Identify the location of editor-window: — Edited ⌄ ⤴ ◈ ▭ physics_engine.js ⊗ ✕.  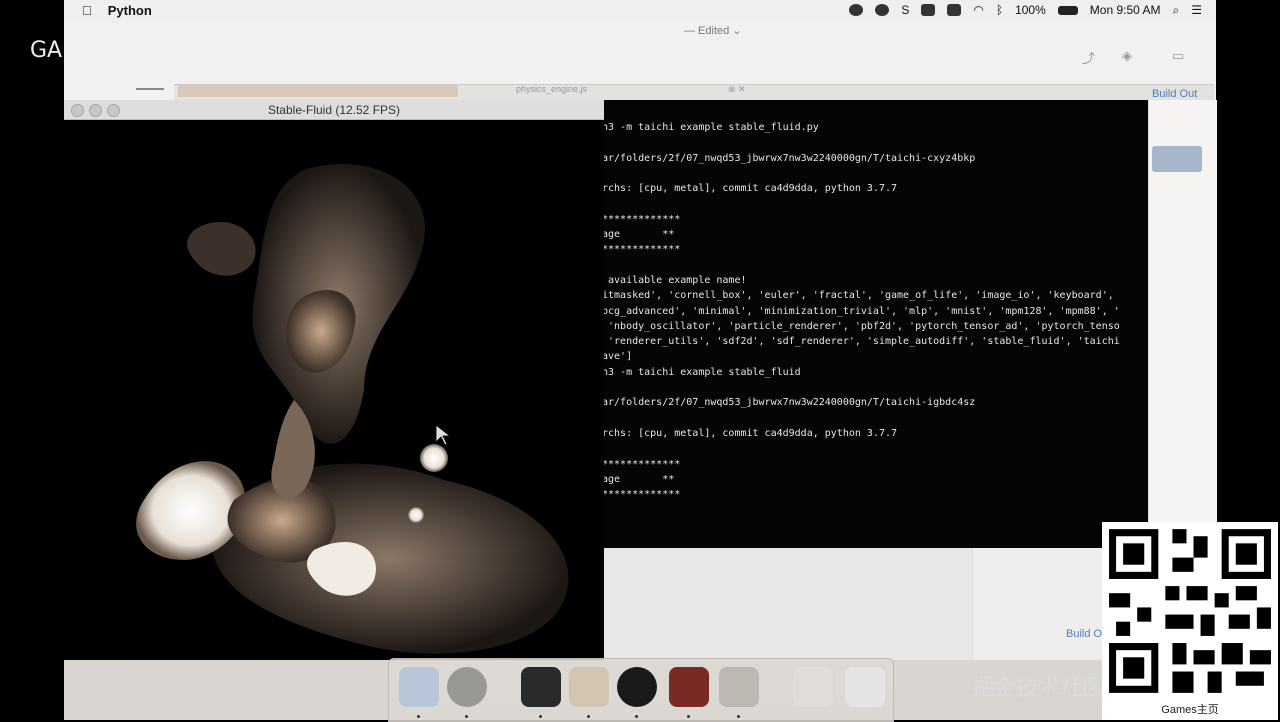
(640, 60).